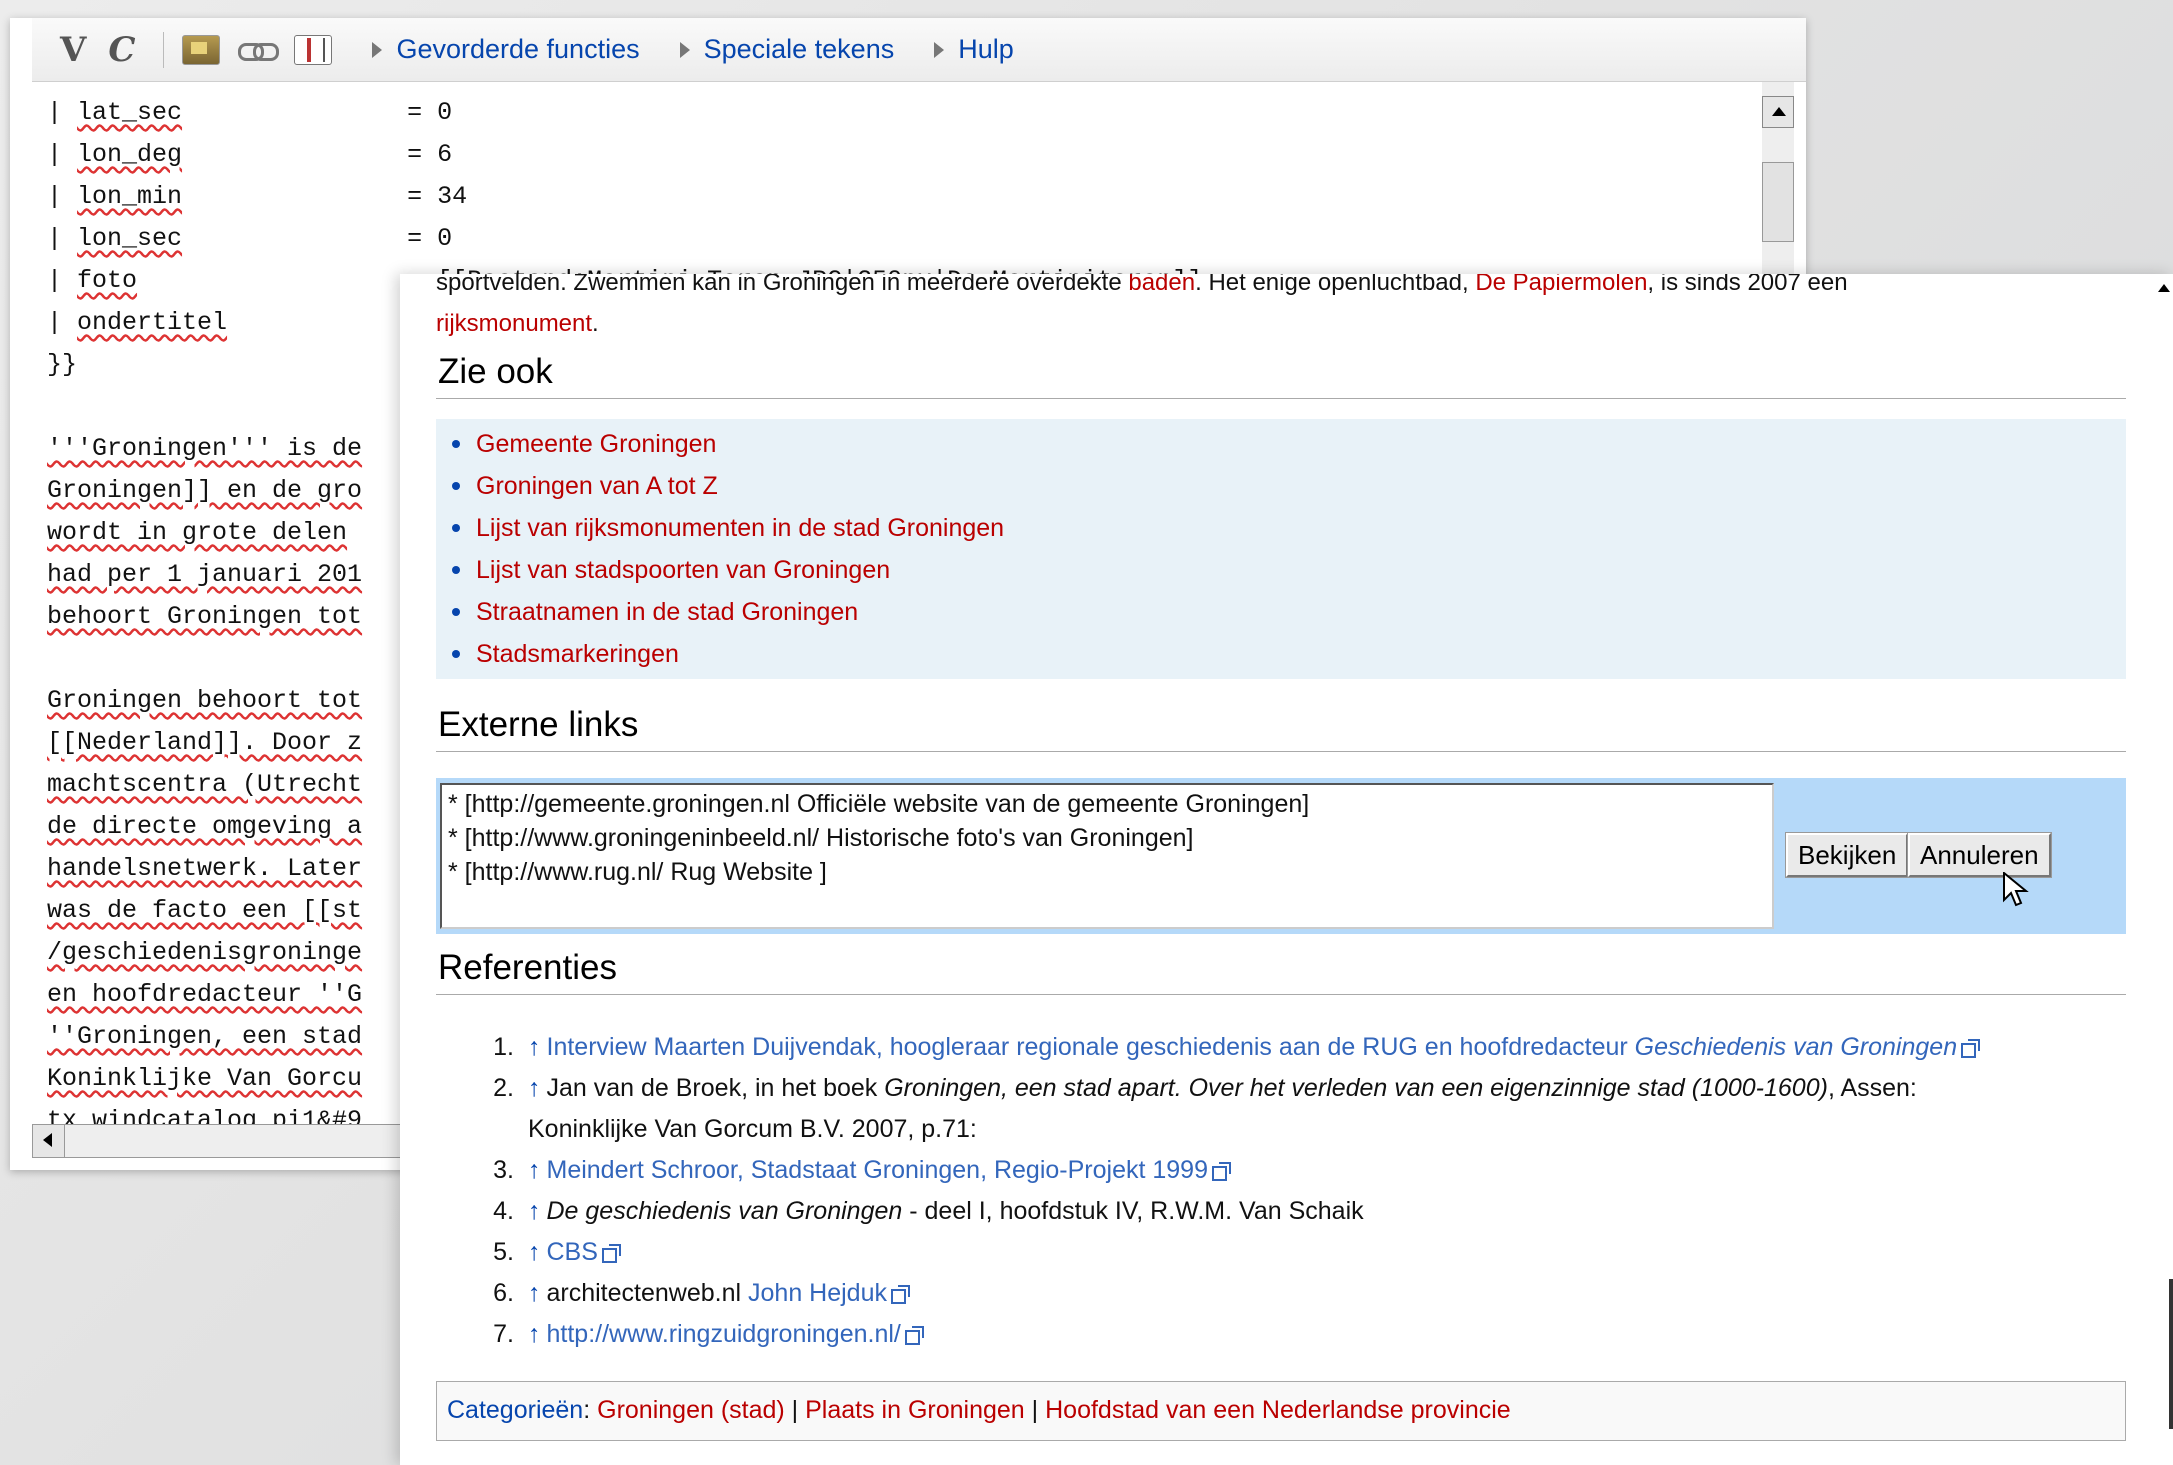 The image size is (2173, 1465). What do you see at coordinates (1305, 1293) in the screenshot?
I see `reference-item: 6. ↑ architectenweb.nl John Hejduk` at bounding box center [1305, 1293].